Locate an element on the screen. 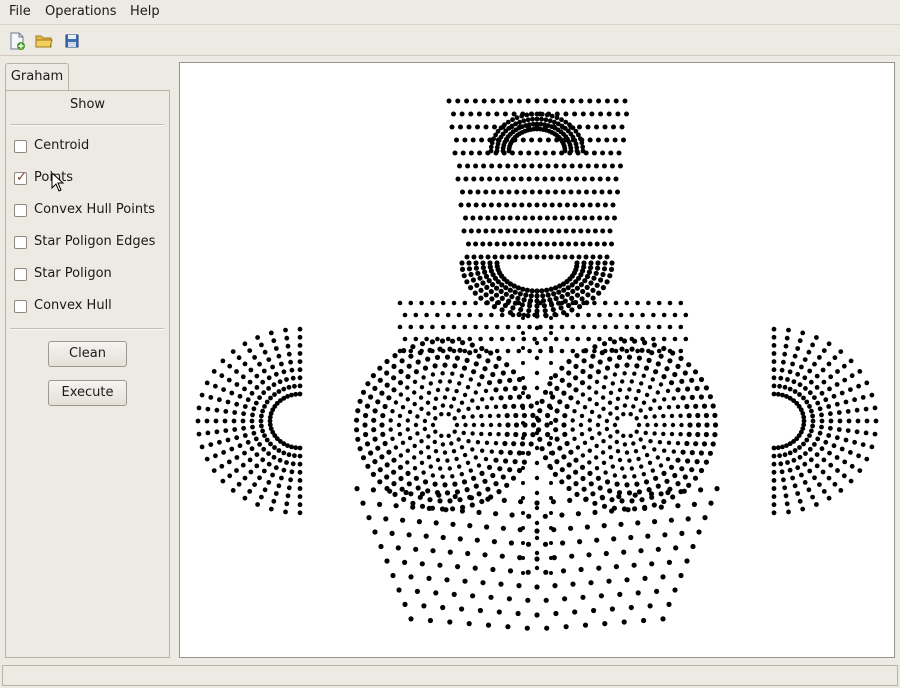  save-button is located at coordinates (72, 41).